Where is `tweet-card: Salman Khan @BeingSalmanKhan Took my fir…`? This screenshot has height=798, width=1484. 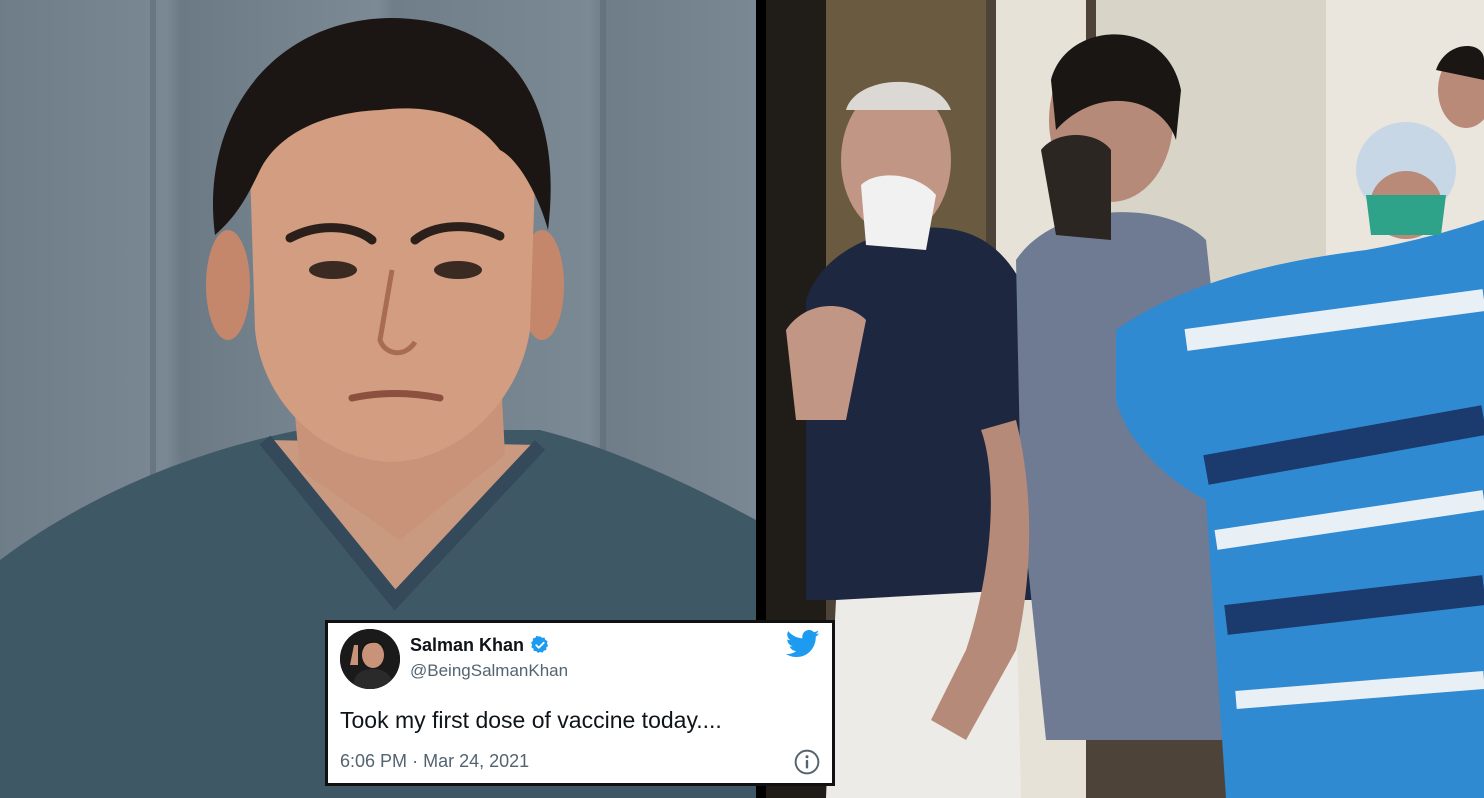
tweet-card: Salman Khan @BeingSalmanKhan Took my fir… is located at coordinates (580, 703).